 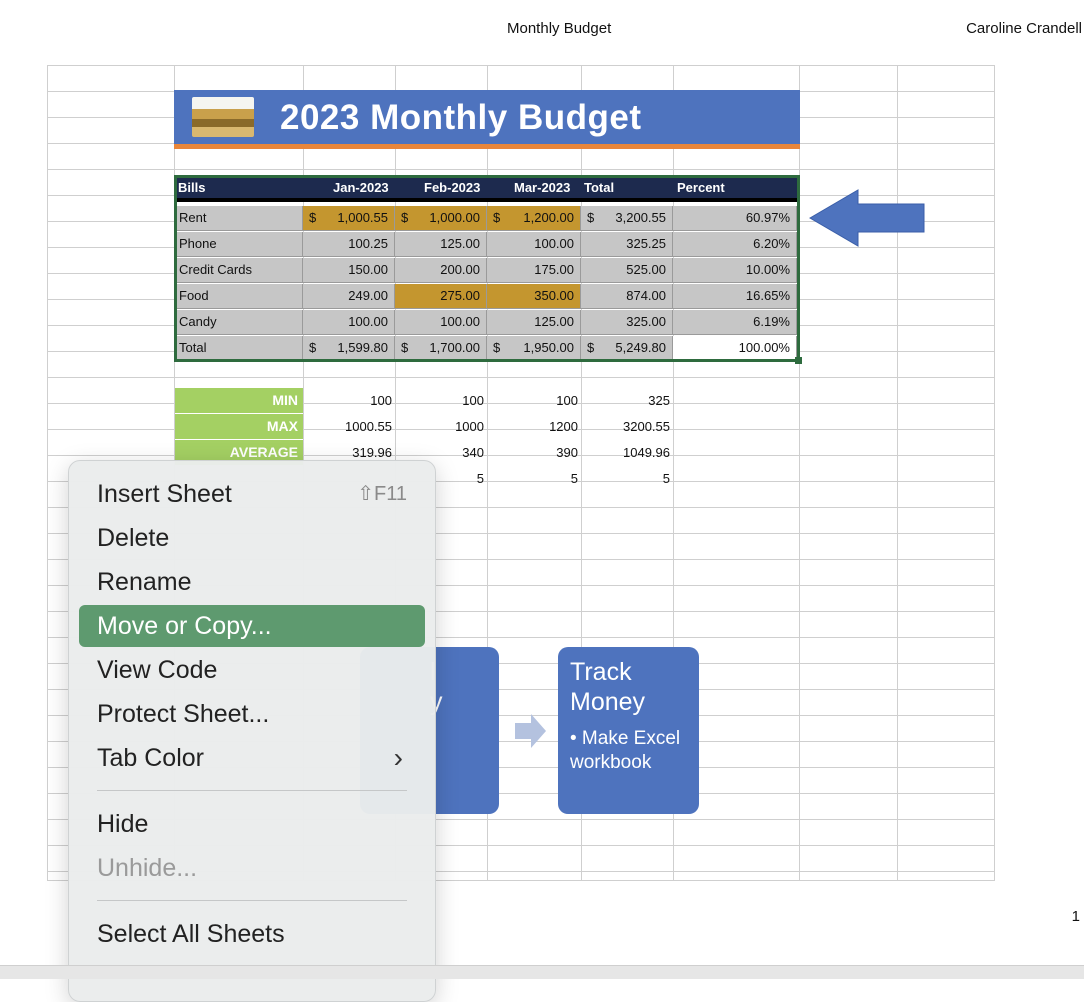 I want to click on smartart-connector-arrow-icon, so click(x=530, y=731).